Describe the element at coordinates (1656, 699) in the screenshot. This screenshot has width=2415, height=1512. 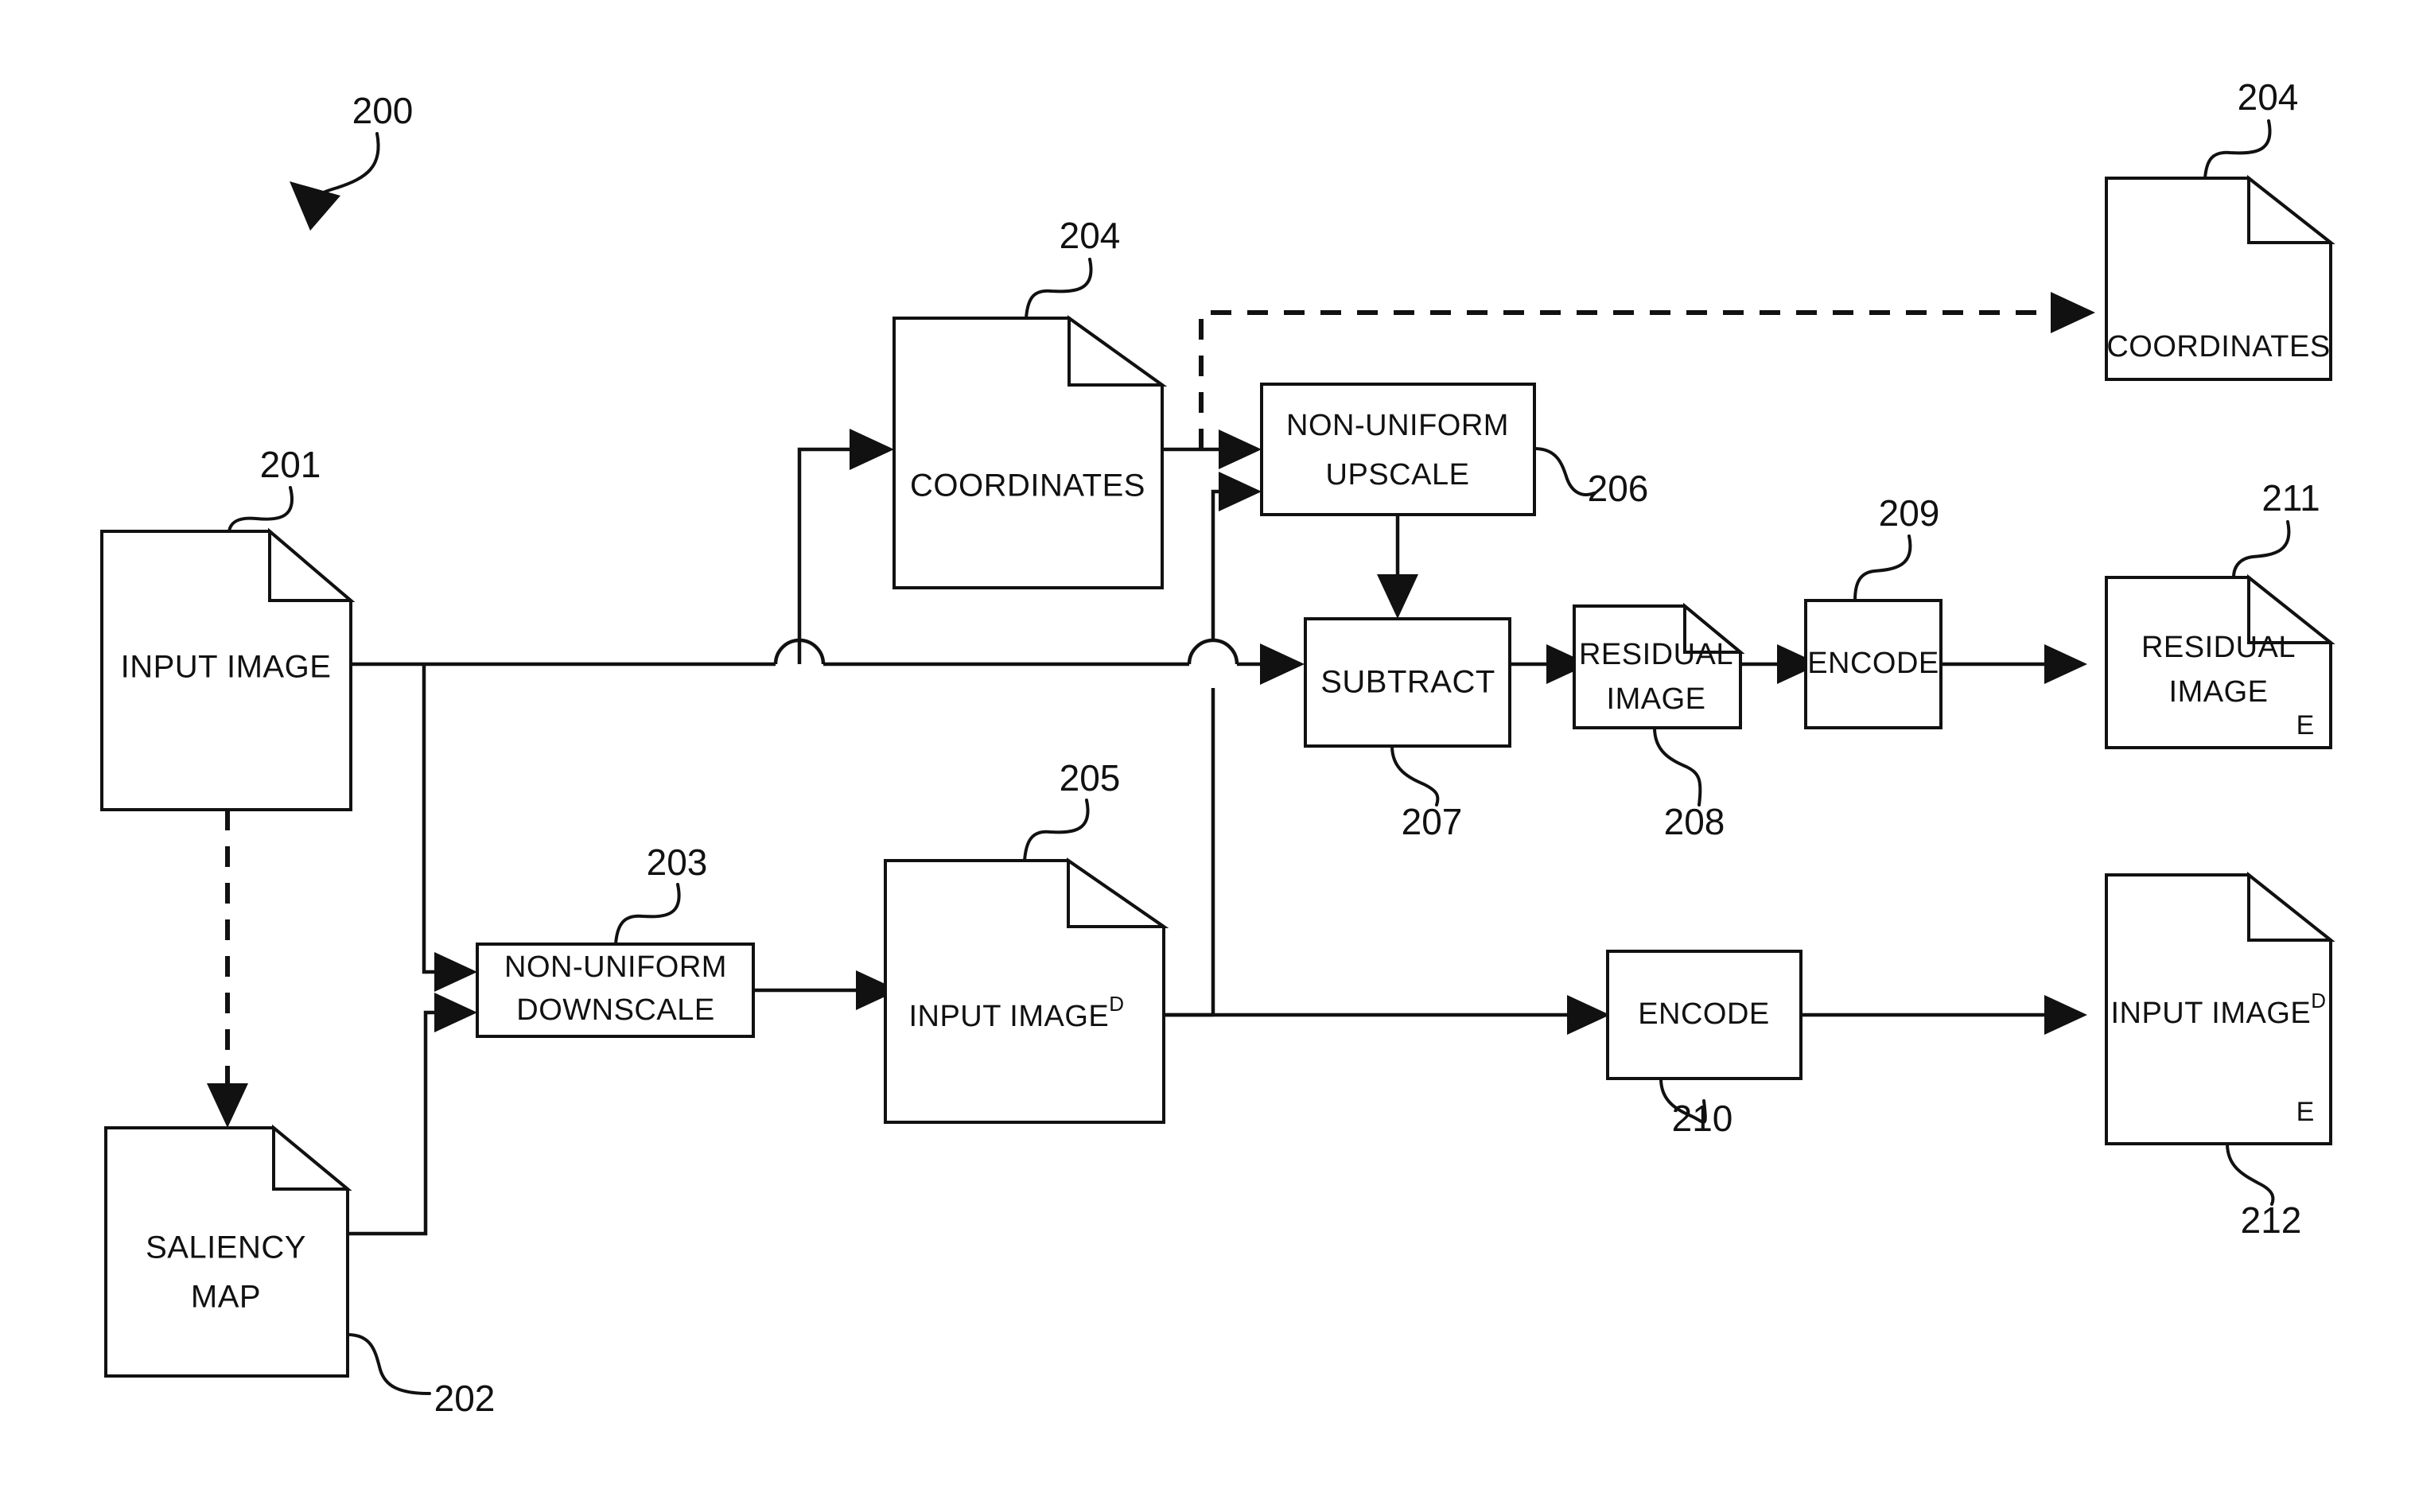
I see `residual-image-label-line2: IMAGE` at that location.